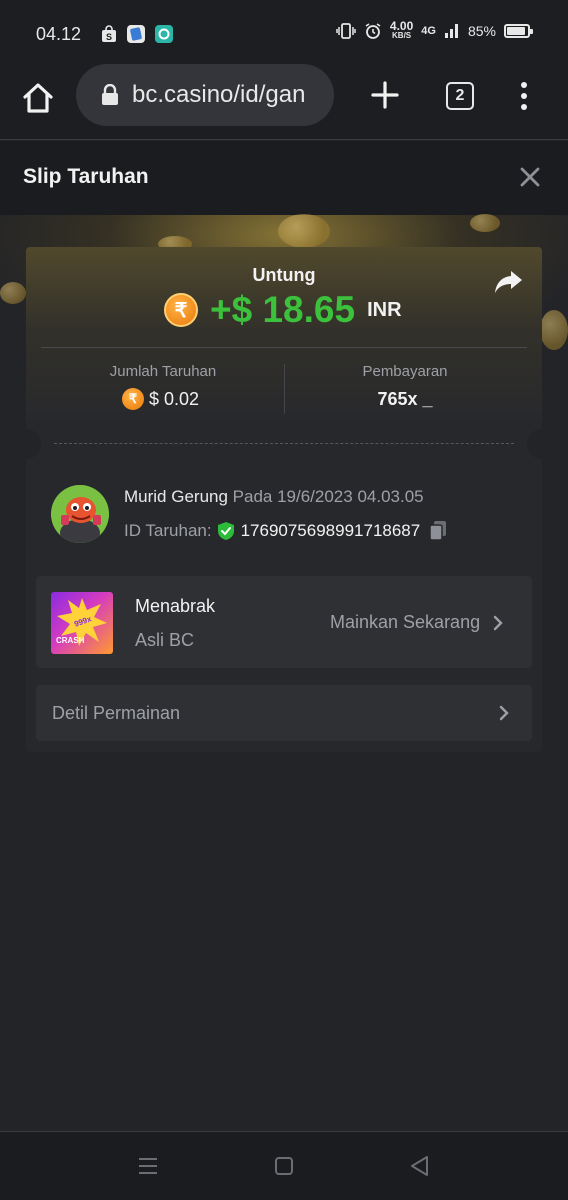  I want to click on more-options-icon, so click(524, 96).